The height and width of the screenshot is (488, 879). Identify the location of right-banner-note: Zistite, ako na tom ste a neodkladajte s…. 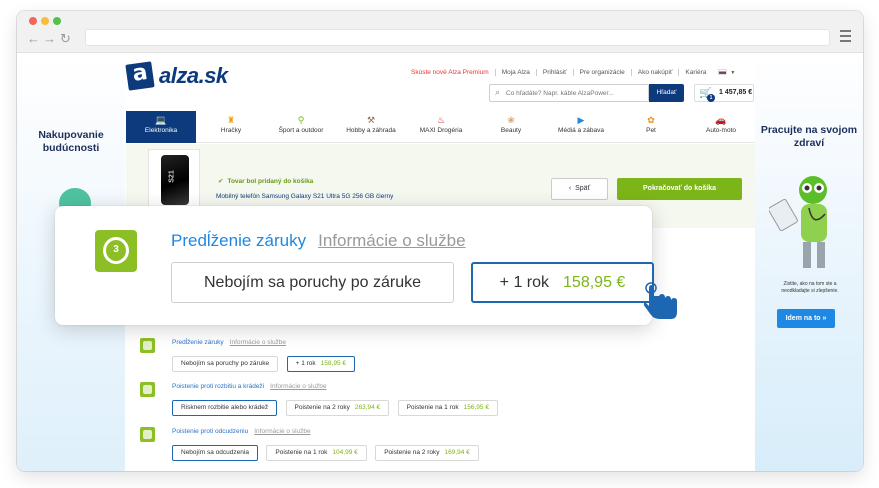
(810, 287).